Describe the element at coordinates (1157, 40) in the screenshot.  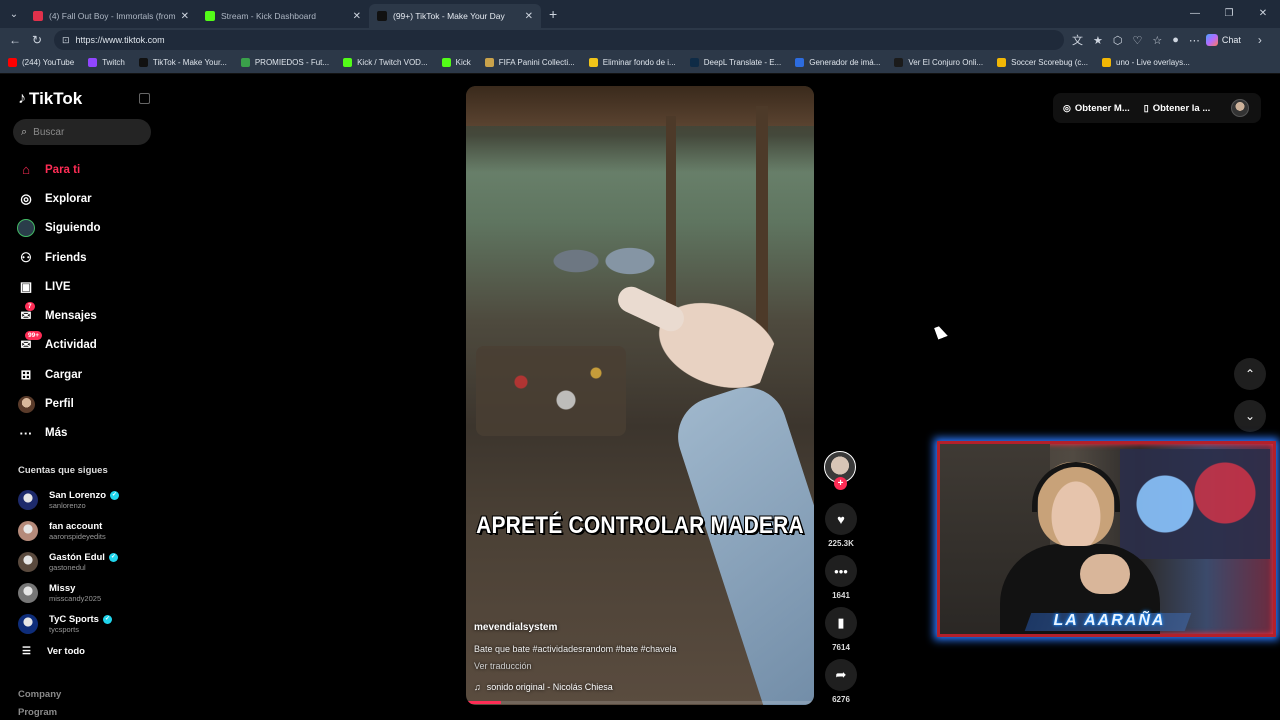
I see `favorites-icon: ☆` at that location.